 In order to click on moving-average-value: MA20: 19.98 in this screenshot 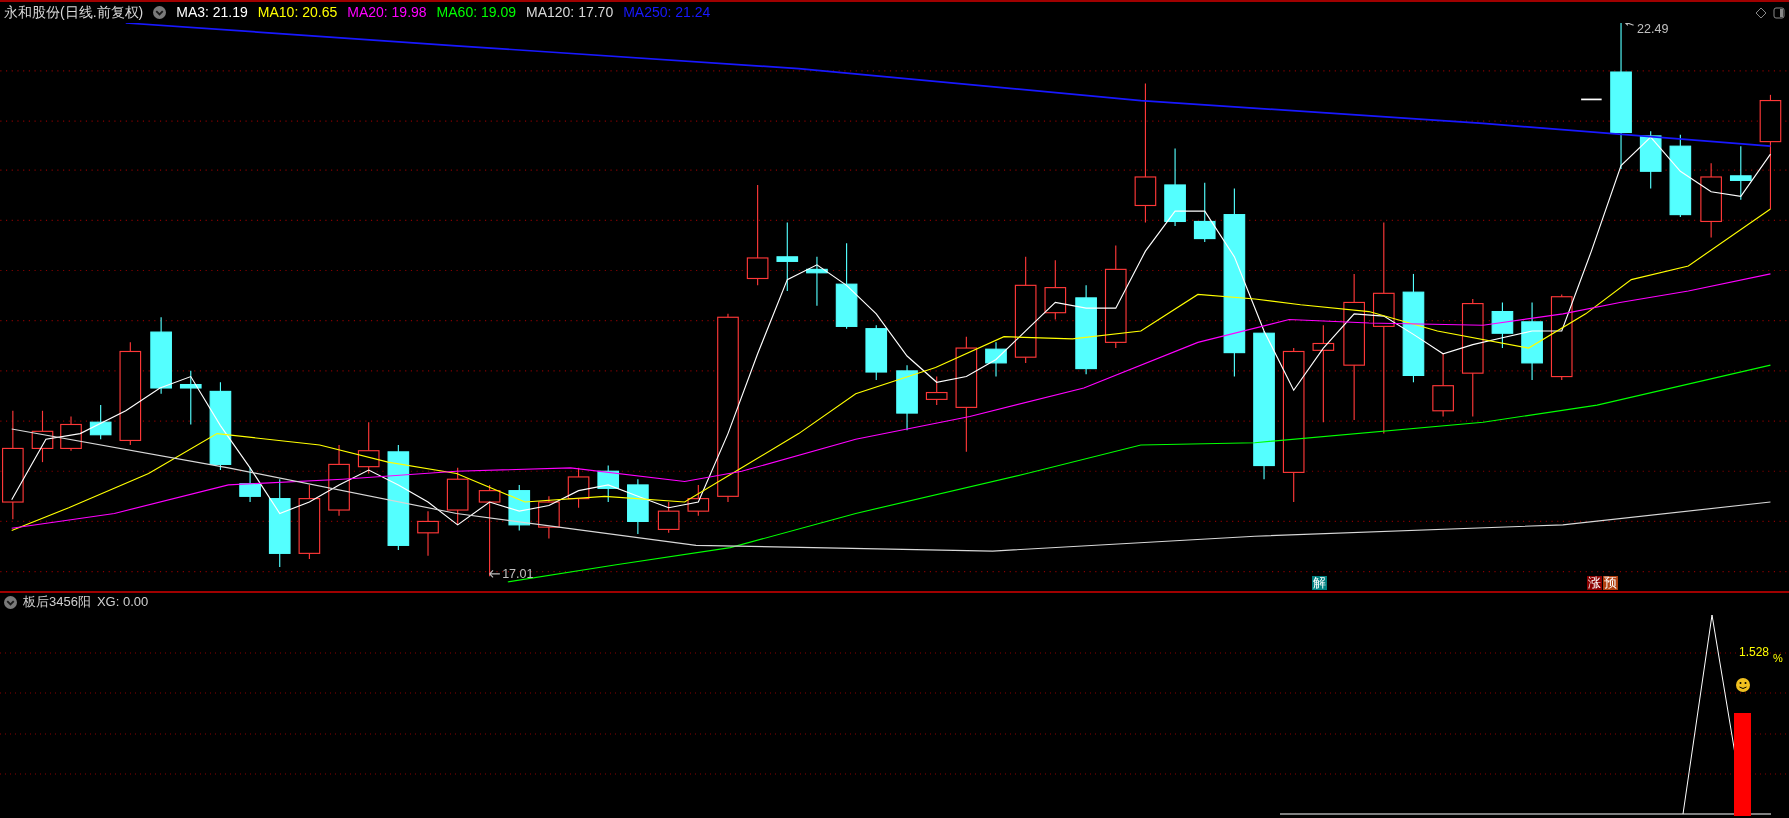, I will do `click(387, 12)`.